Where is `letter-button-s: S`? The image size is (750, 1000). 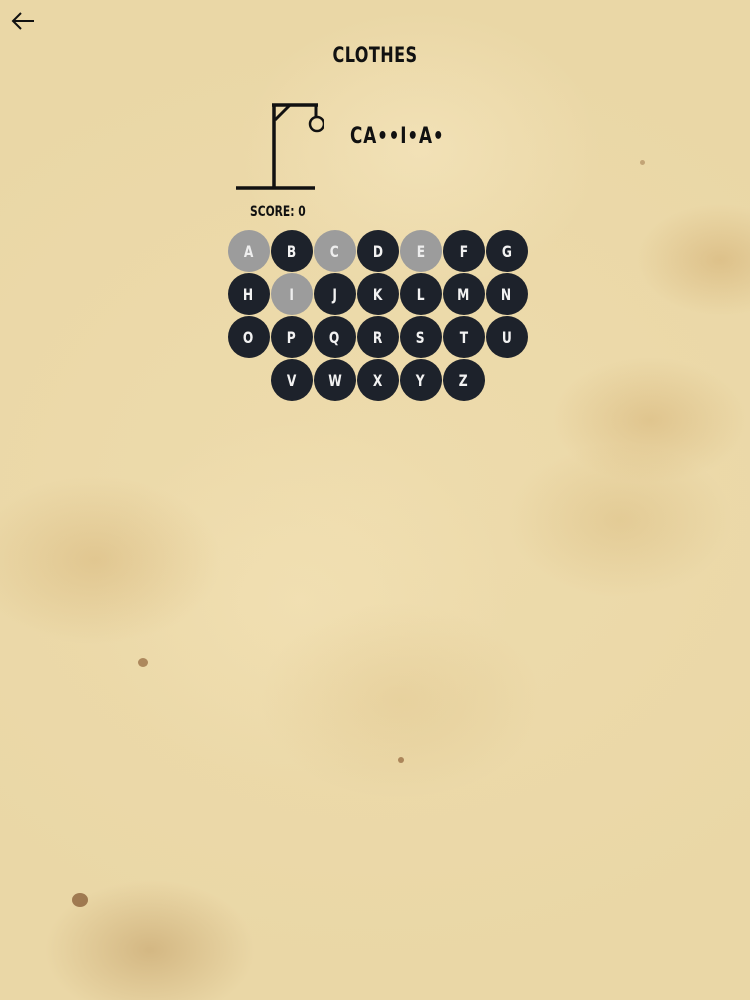
letter-button-s: S is located at coordinates (420, 337).